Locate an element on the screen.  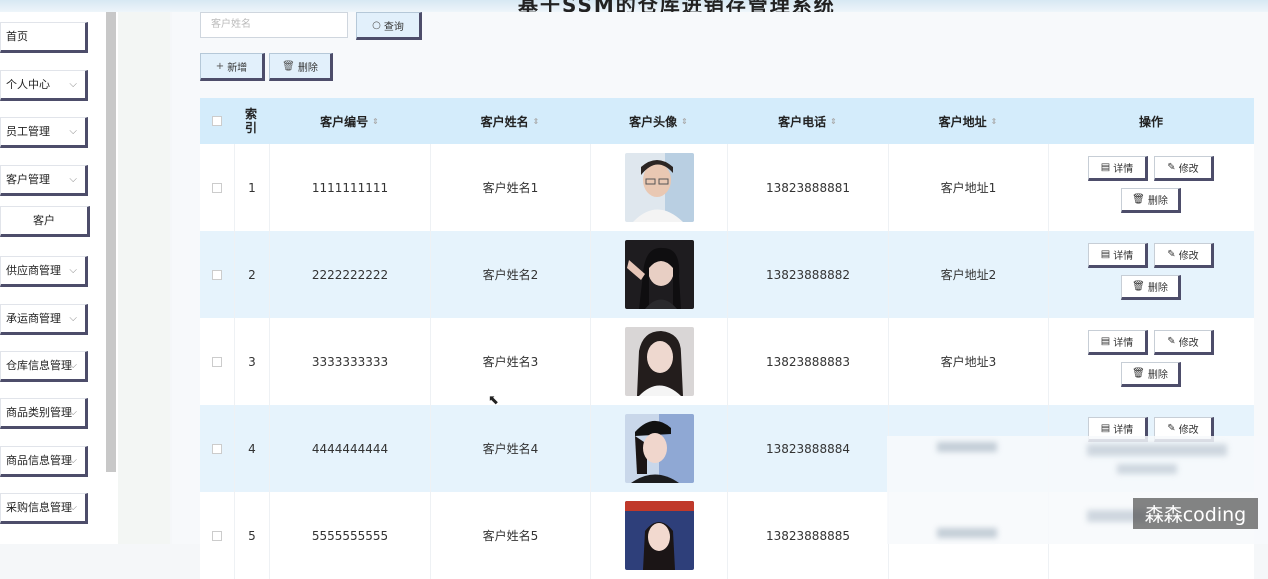
column-header-phone: 客户电话 ⇕ is located at coordinates (807, 121).